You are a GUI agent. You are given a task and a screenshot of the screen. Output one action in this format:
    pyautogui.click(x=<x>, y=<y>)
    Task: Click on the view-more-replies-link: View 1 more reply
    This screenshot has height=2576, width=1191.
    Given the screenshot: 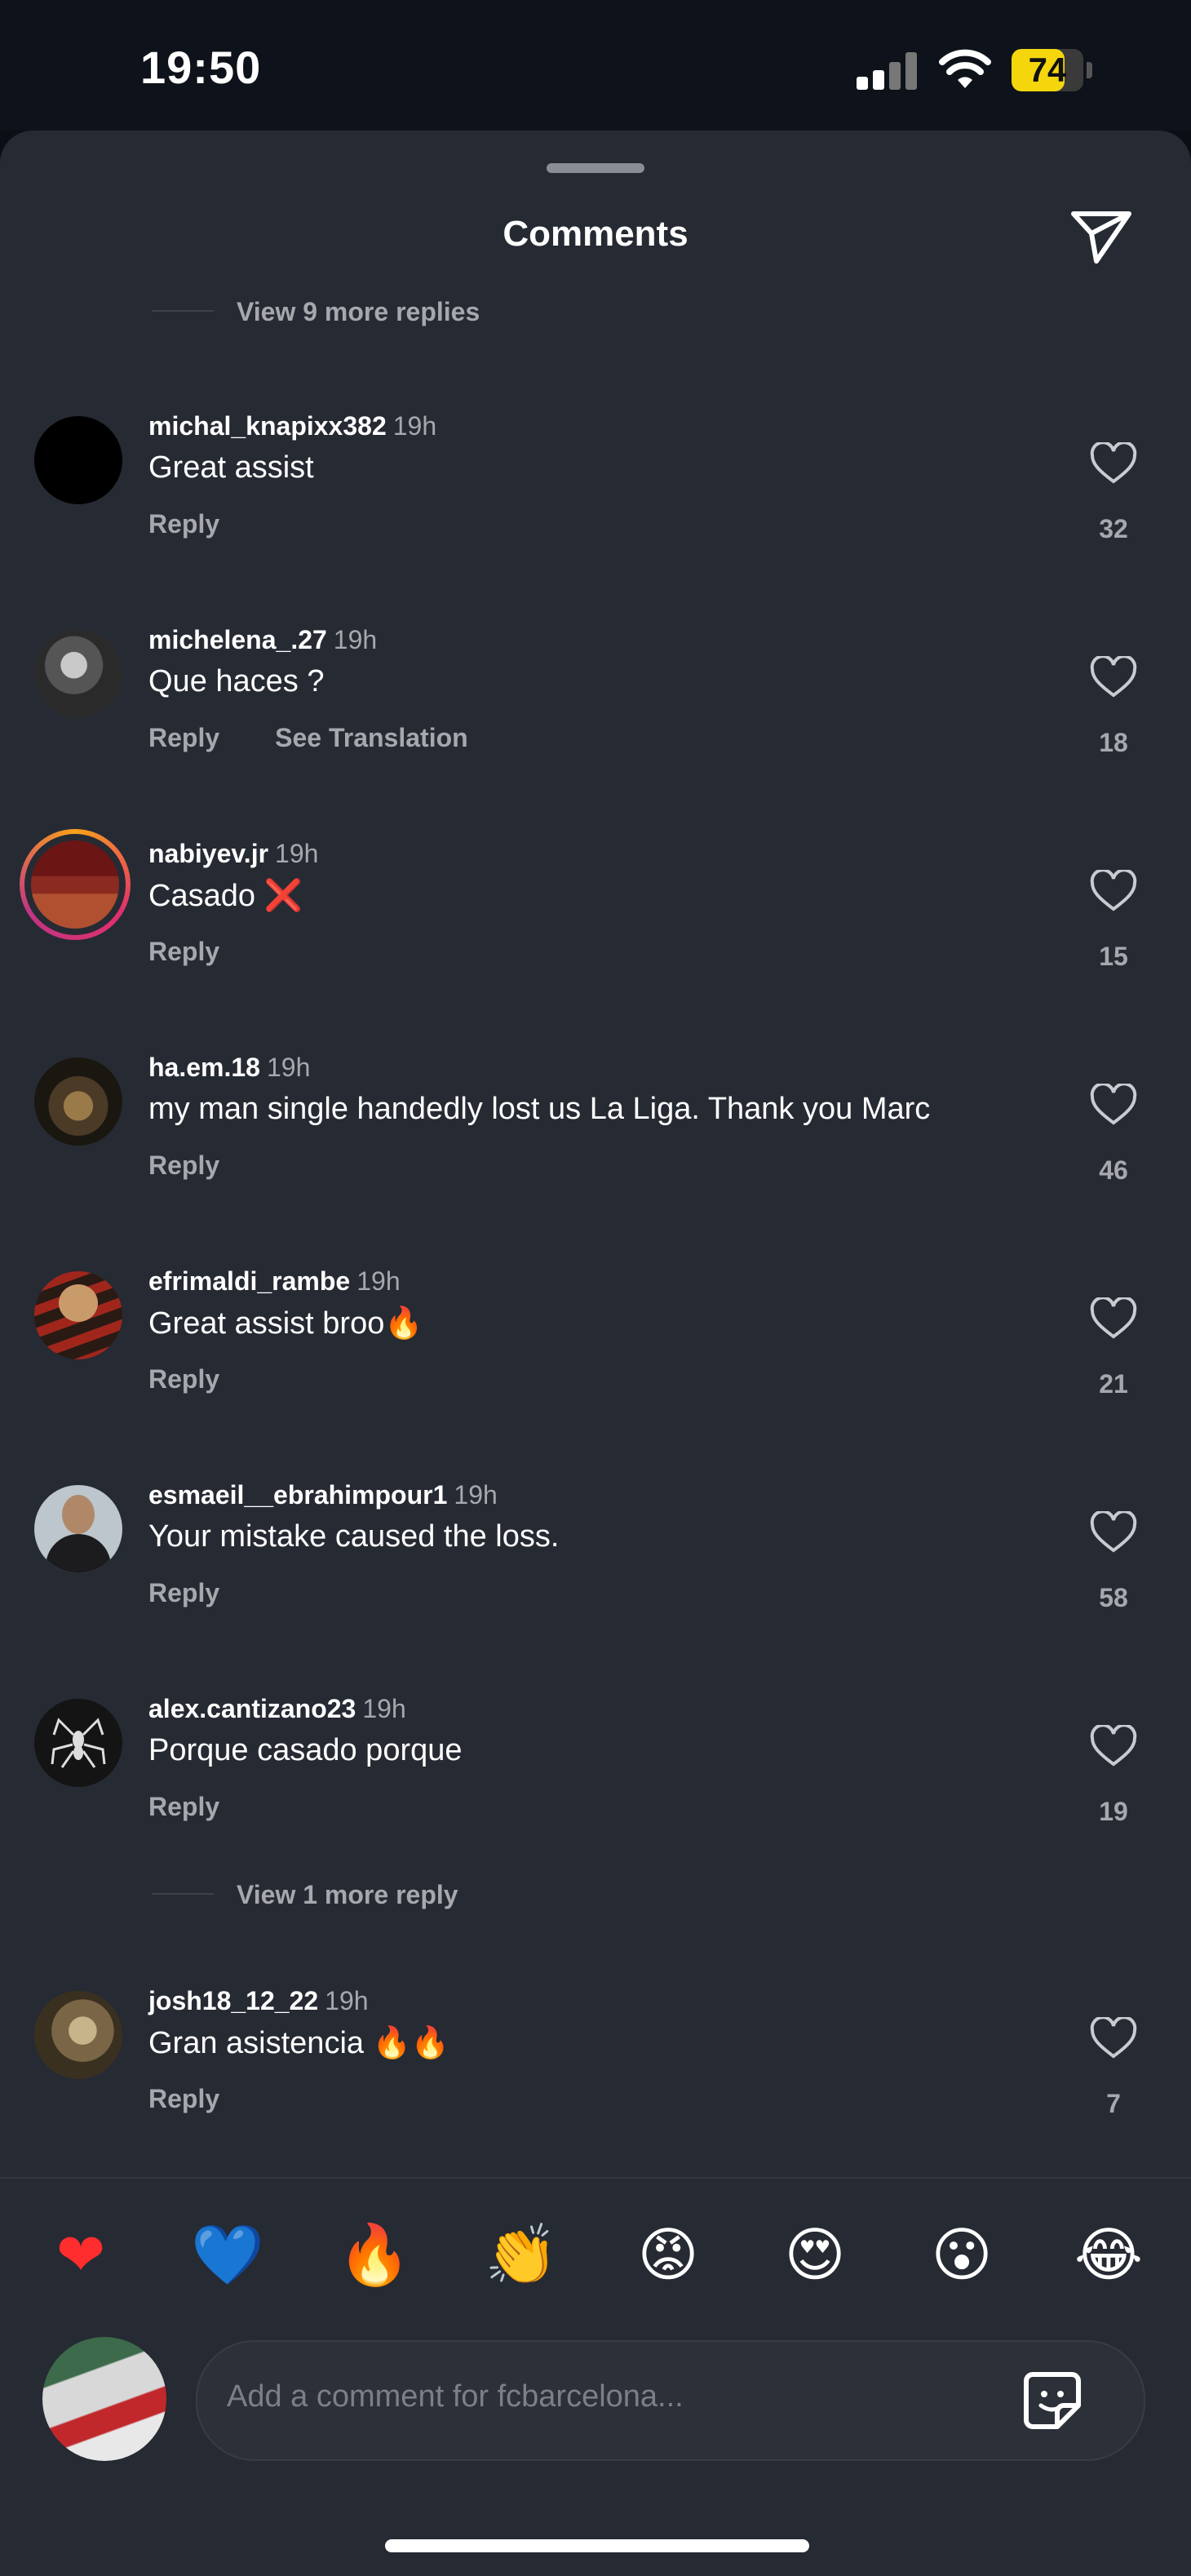 What is the action you would take?
    pyautogui.click(x=347, y=1895)
    